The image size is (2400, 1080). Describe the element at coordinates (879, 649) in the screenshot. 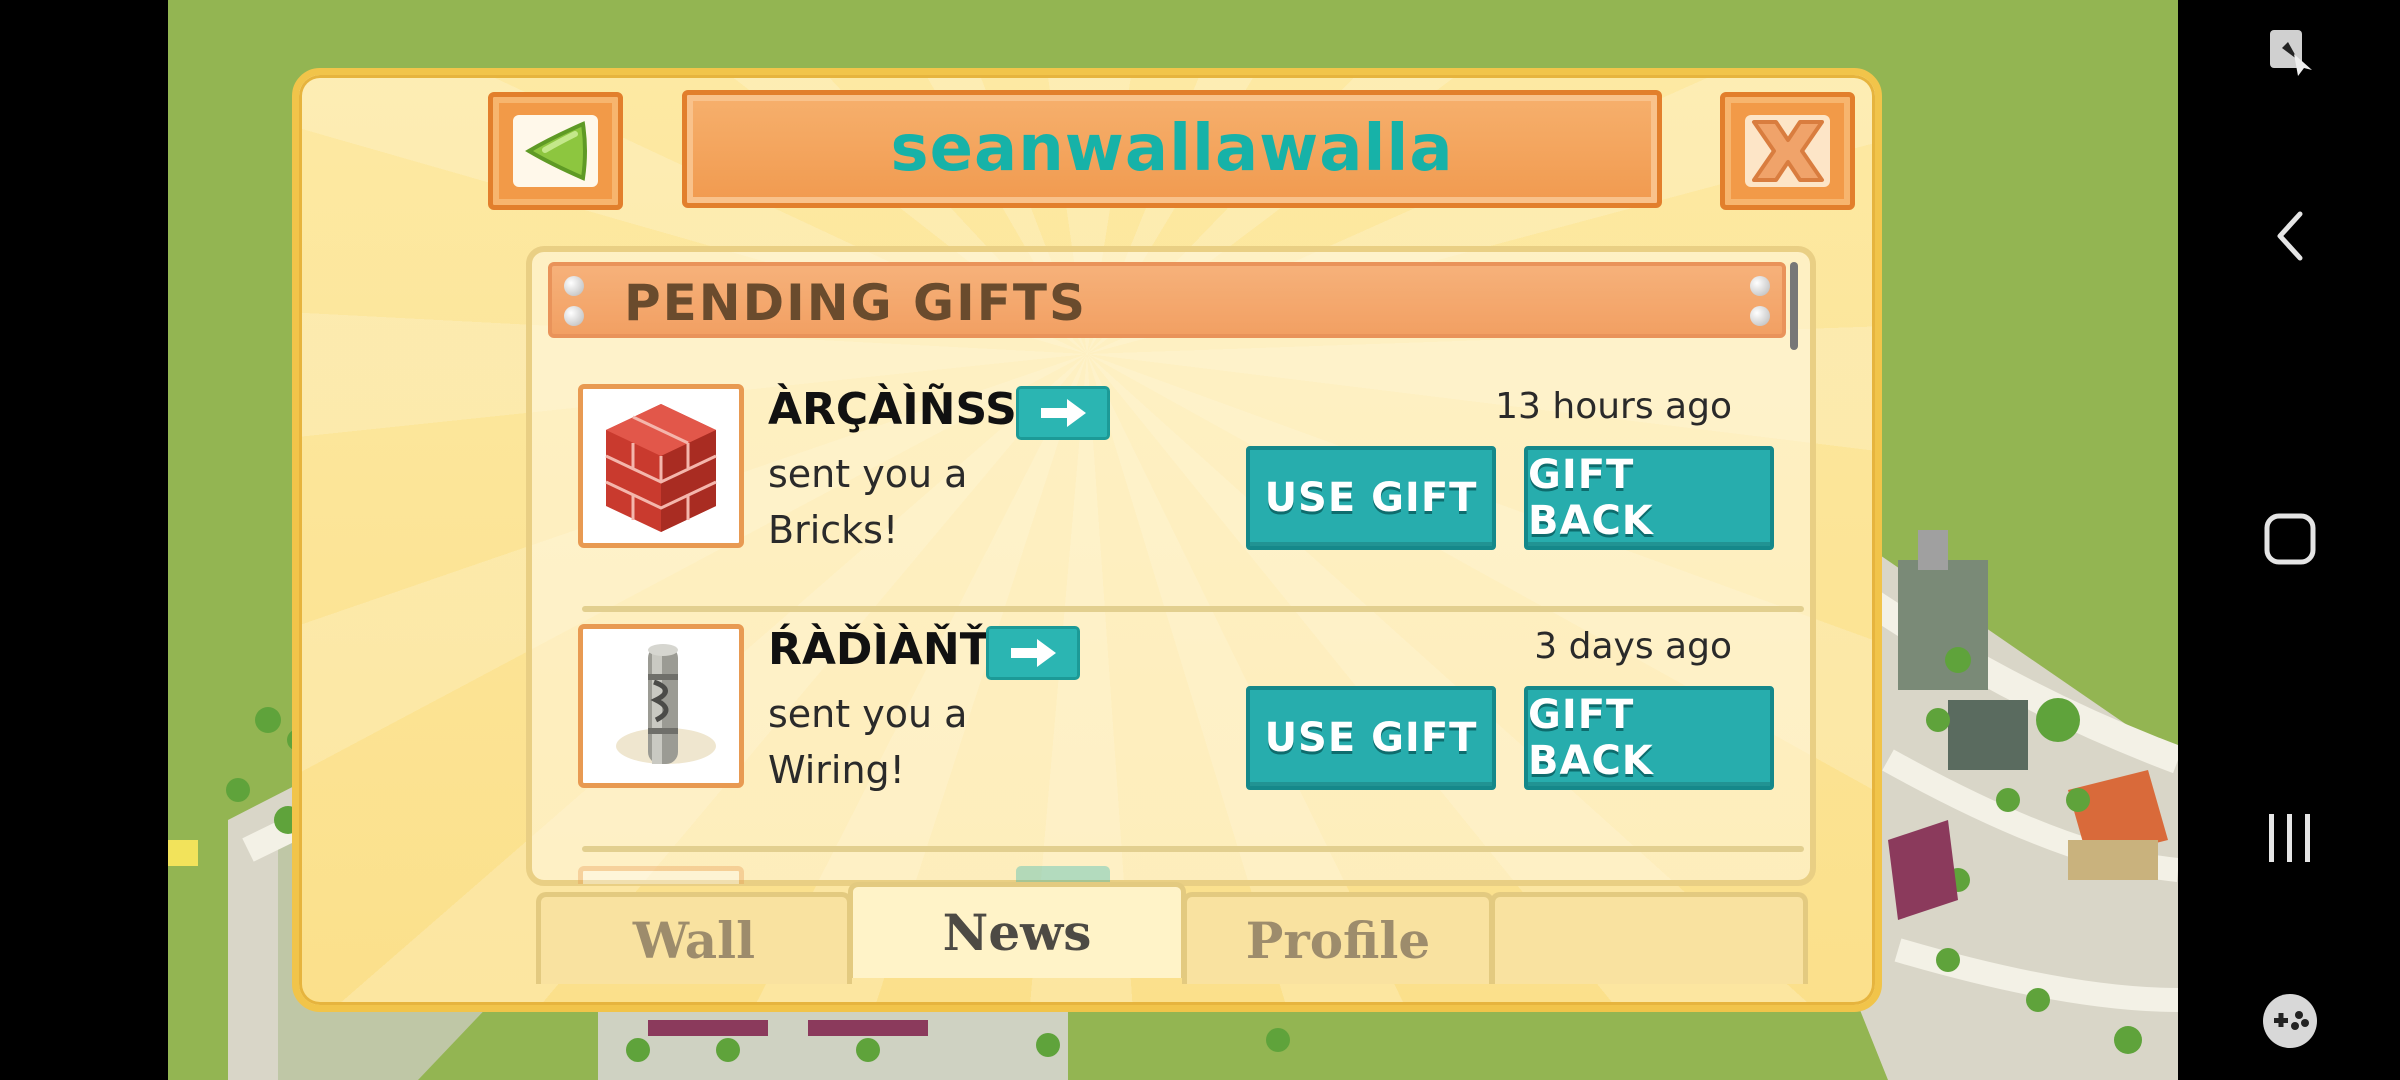

I see `sender-name: ŔÀĎÌÀŇŤ` at that location.